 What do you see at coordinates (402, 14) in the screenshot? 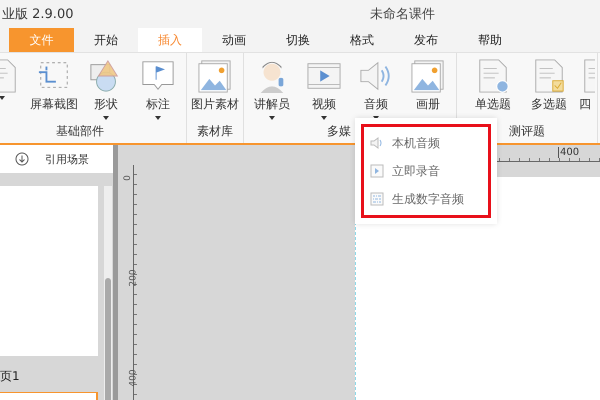
I see `window-title: 未命名课件` at bounding box center [402, 14].